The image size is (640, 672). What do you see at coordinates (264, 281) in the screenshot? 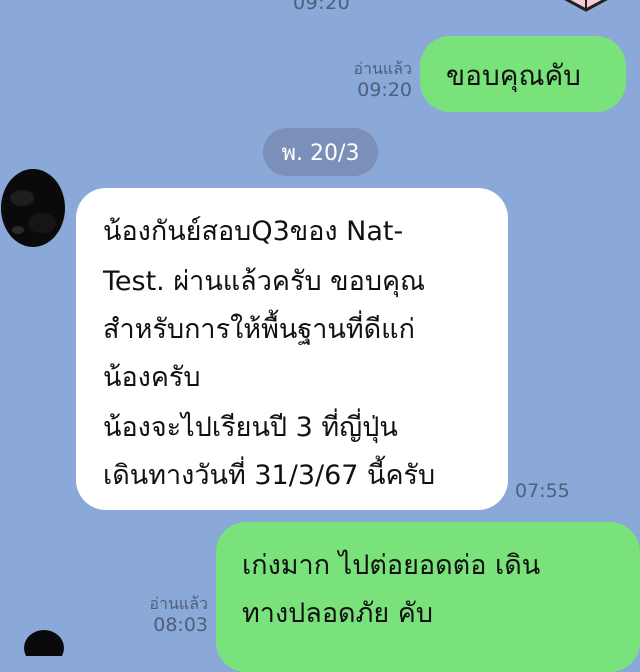
I see `message-text-line: Test. ผ่านแล้วครับ ขอบคุณ` at bounding box center [264, 281].